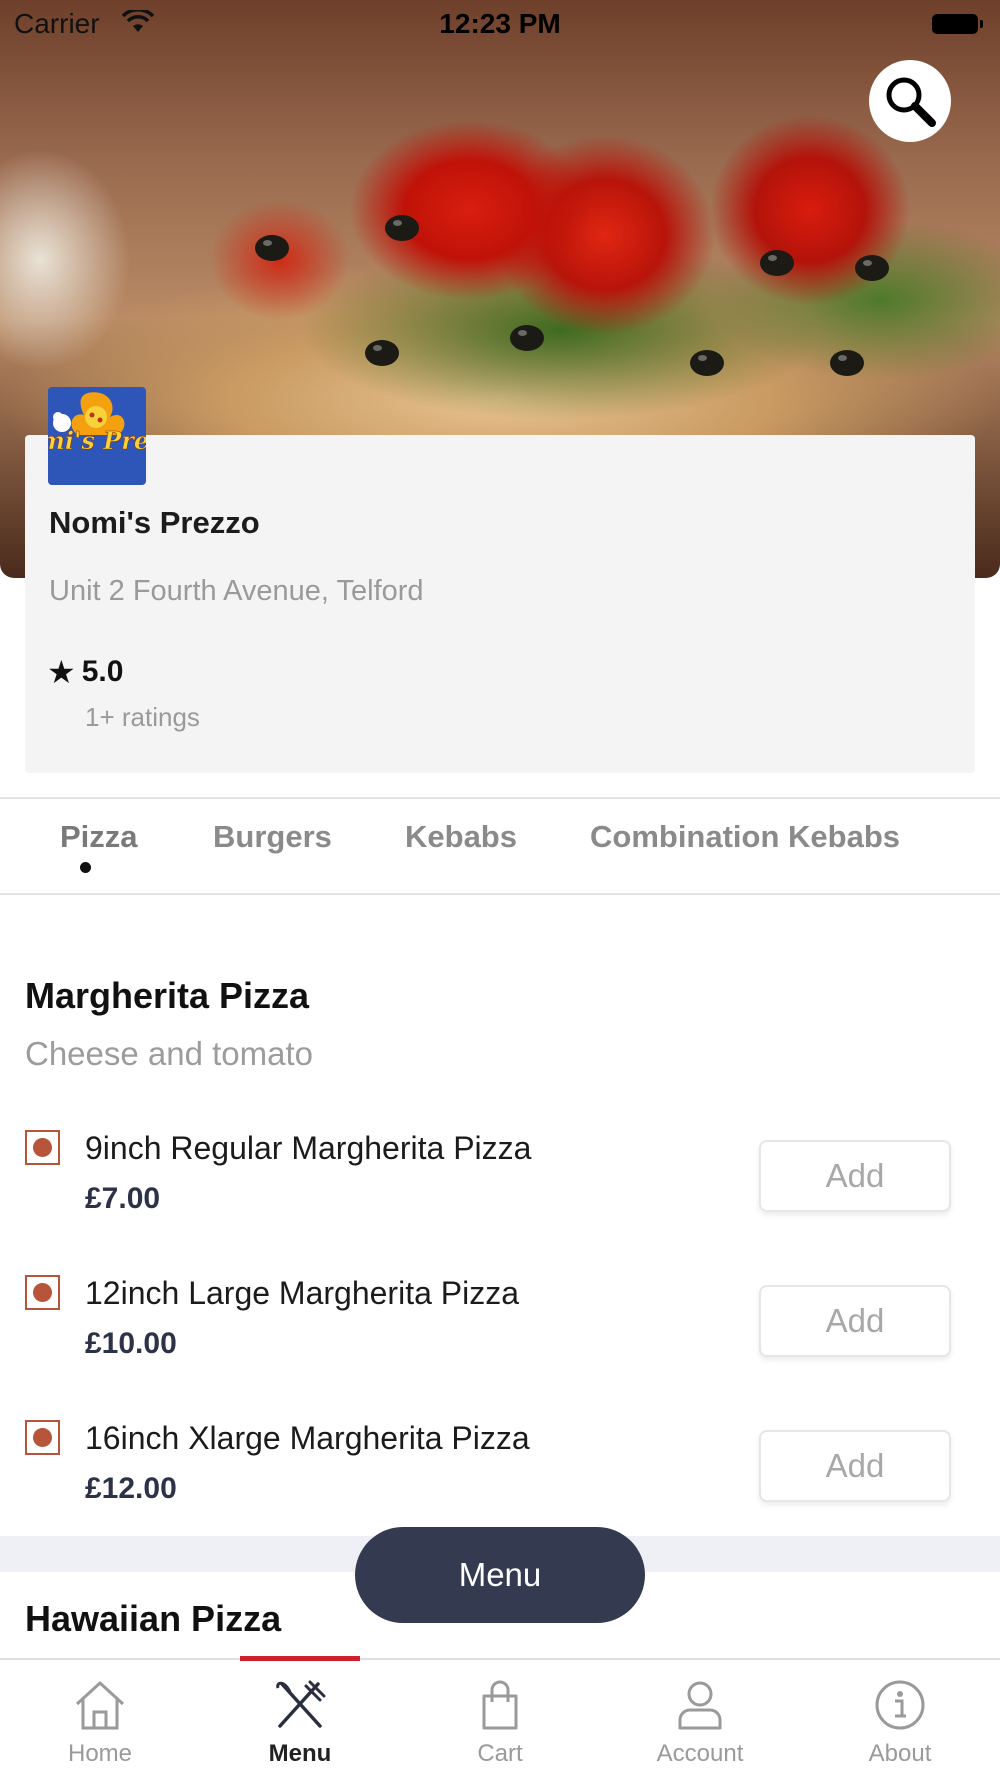  I want to click on item-name: 9inch Regular Margherita Pizza, so click(308, 1148).